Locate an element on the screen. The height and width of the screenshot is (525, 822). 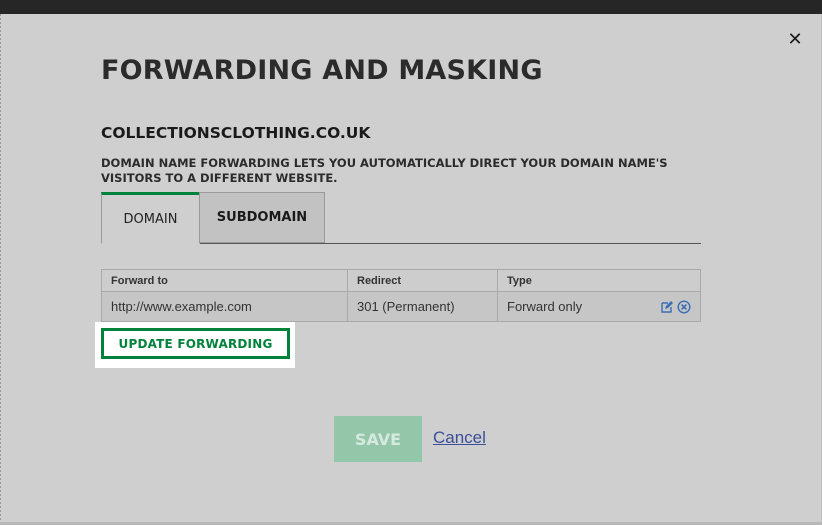
update-forwarding-highlight: UPDATE FORWARDING is located at coordinates (195, 345).